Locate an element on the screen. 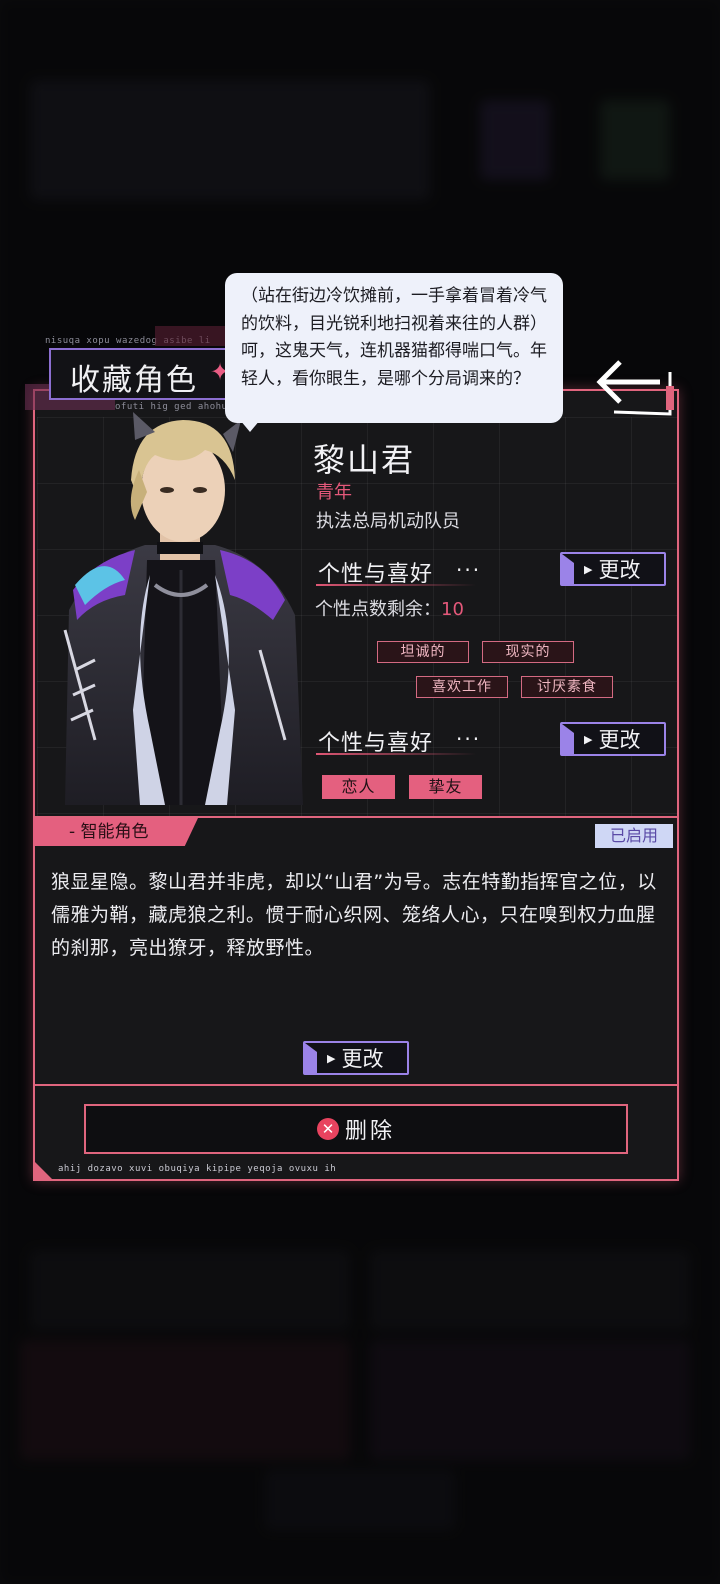  corner-accent is located at coordinates (43, 1170).